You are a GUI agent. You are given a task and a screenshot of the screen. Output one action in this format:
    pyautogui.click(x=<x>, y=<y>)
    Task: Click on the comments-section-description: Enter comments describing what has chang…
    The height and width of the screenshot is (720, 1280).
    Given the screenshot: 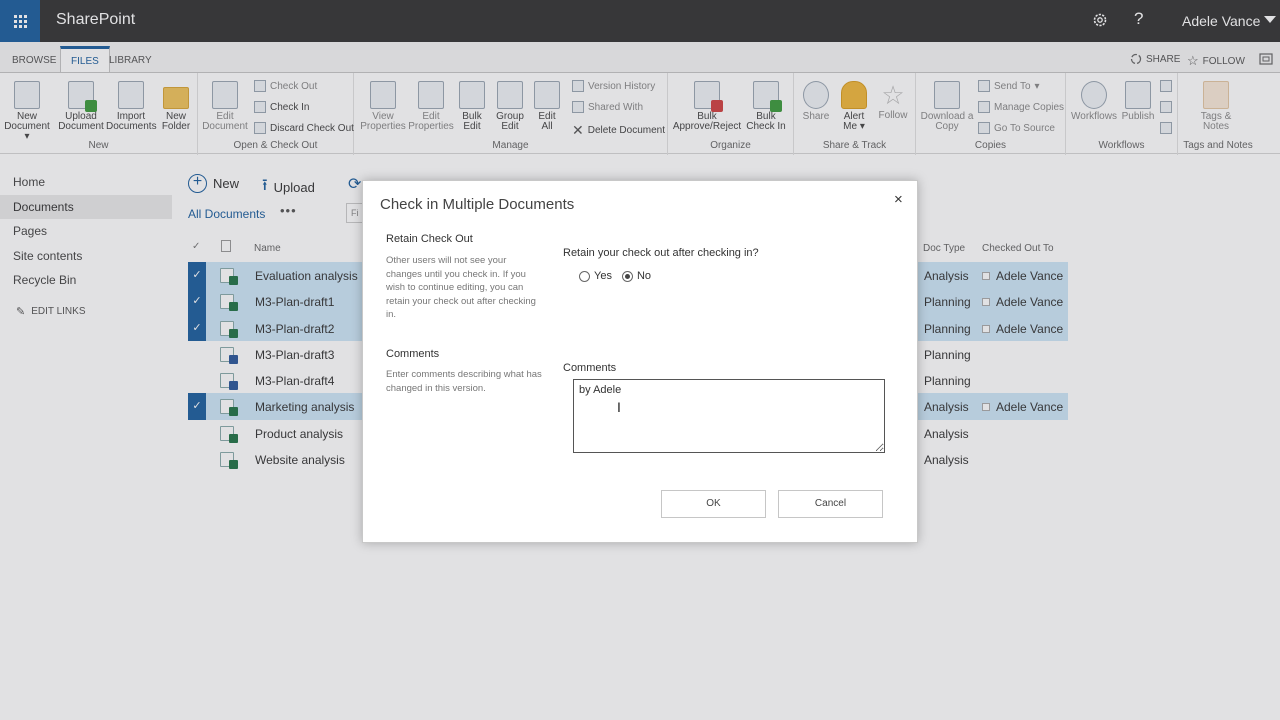 What is the action you would take?
    pyautogui.click(x=464, y=381)
    